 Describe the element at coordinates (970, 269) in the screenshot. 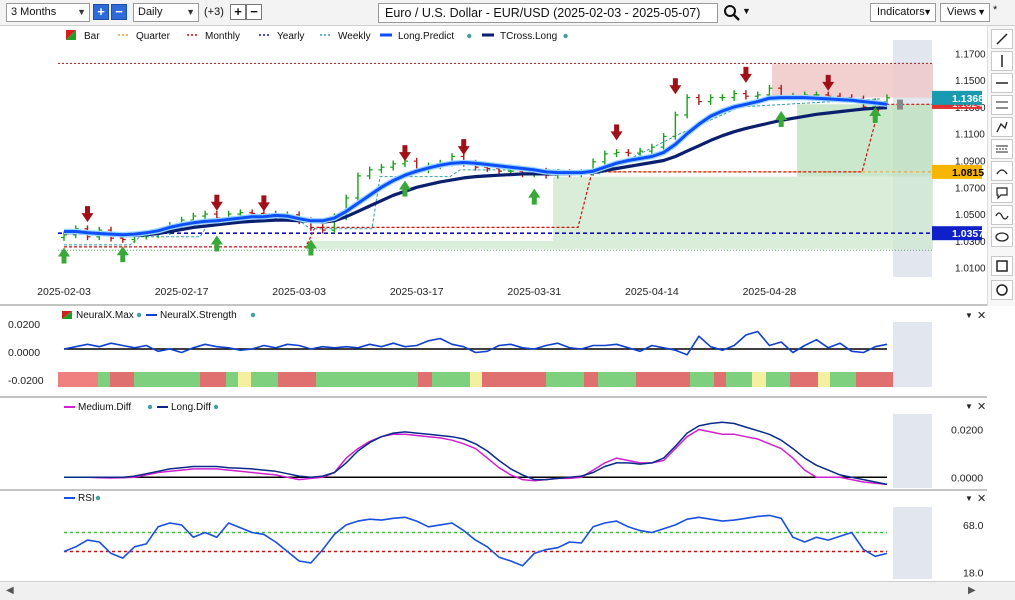

I see `price-axis-label: 1.0100` at that location.